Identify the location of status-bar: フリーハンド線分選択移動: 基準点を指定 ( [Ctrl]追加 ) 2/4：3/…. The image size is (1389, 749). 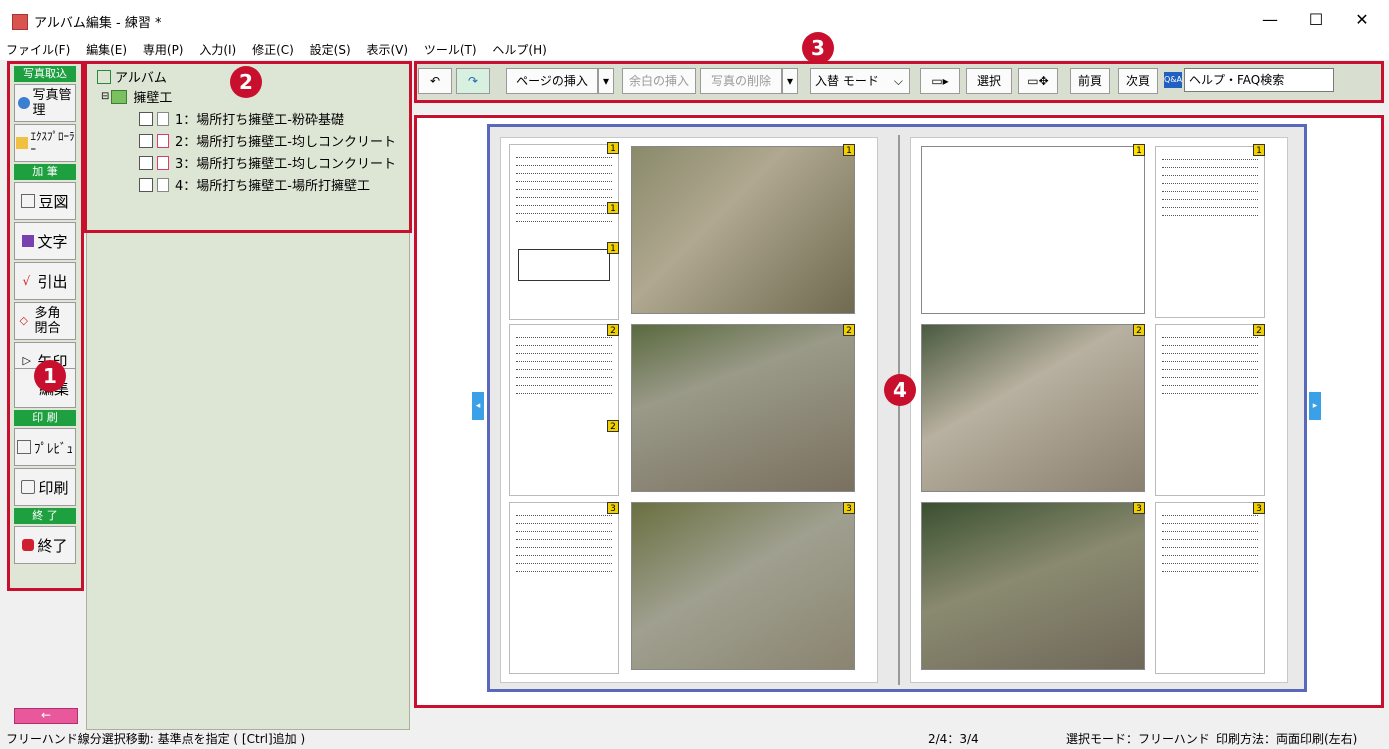
(694, 739).